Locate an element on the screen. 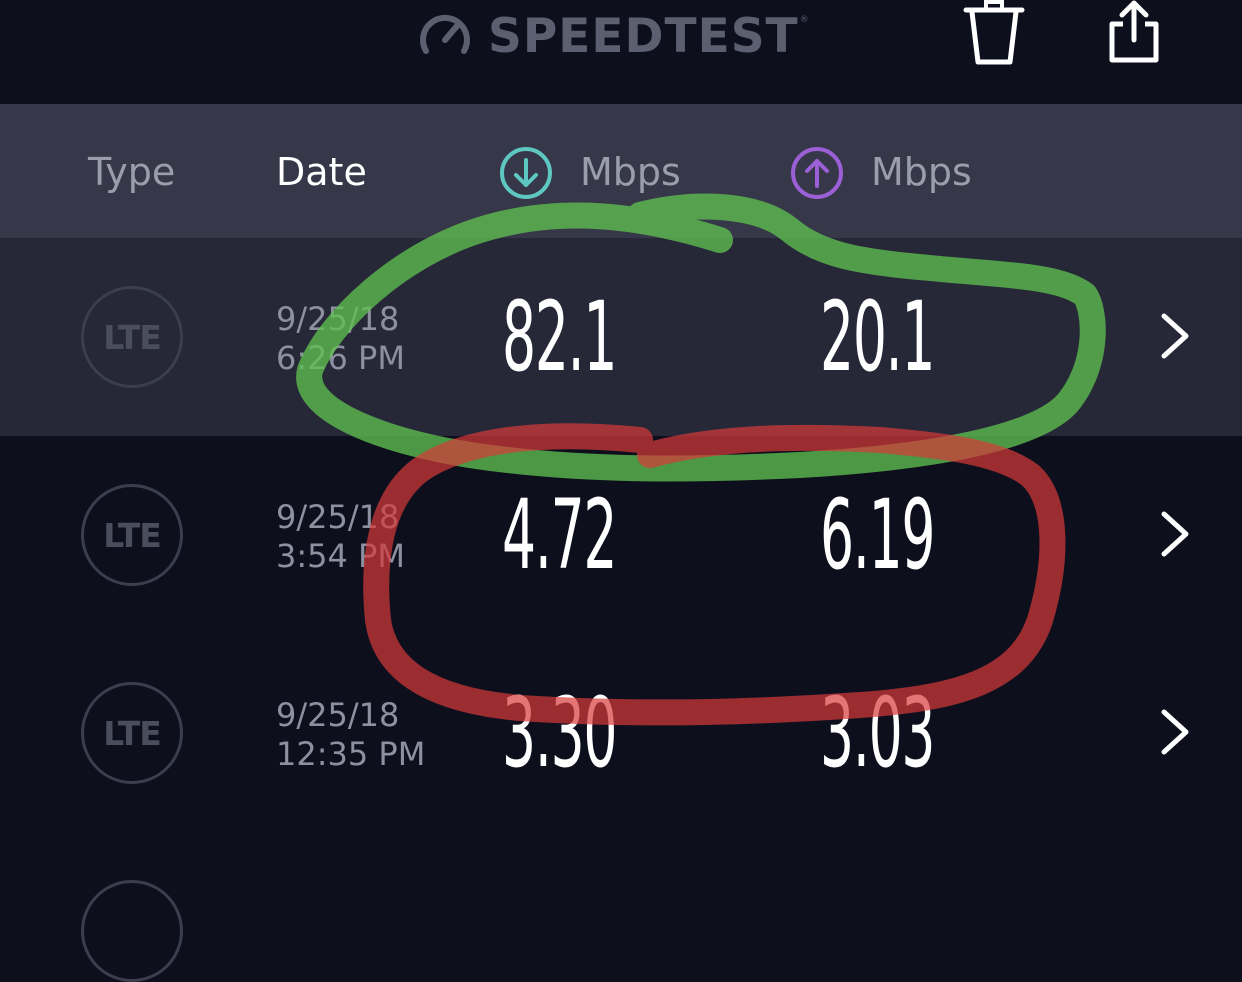 The image size is (1242, 982). share-icon is located at coordinates (1134, 31).